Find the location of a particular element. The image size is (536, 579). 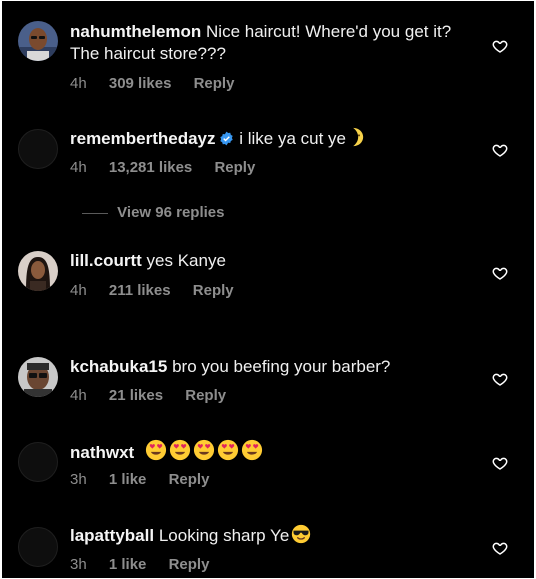

comment-text: Looking sharp Ye is located at coordinates (224, 535).